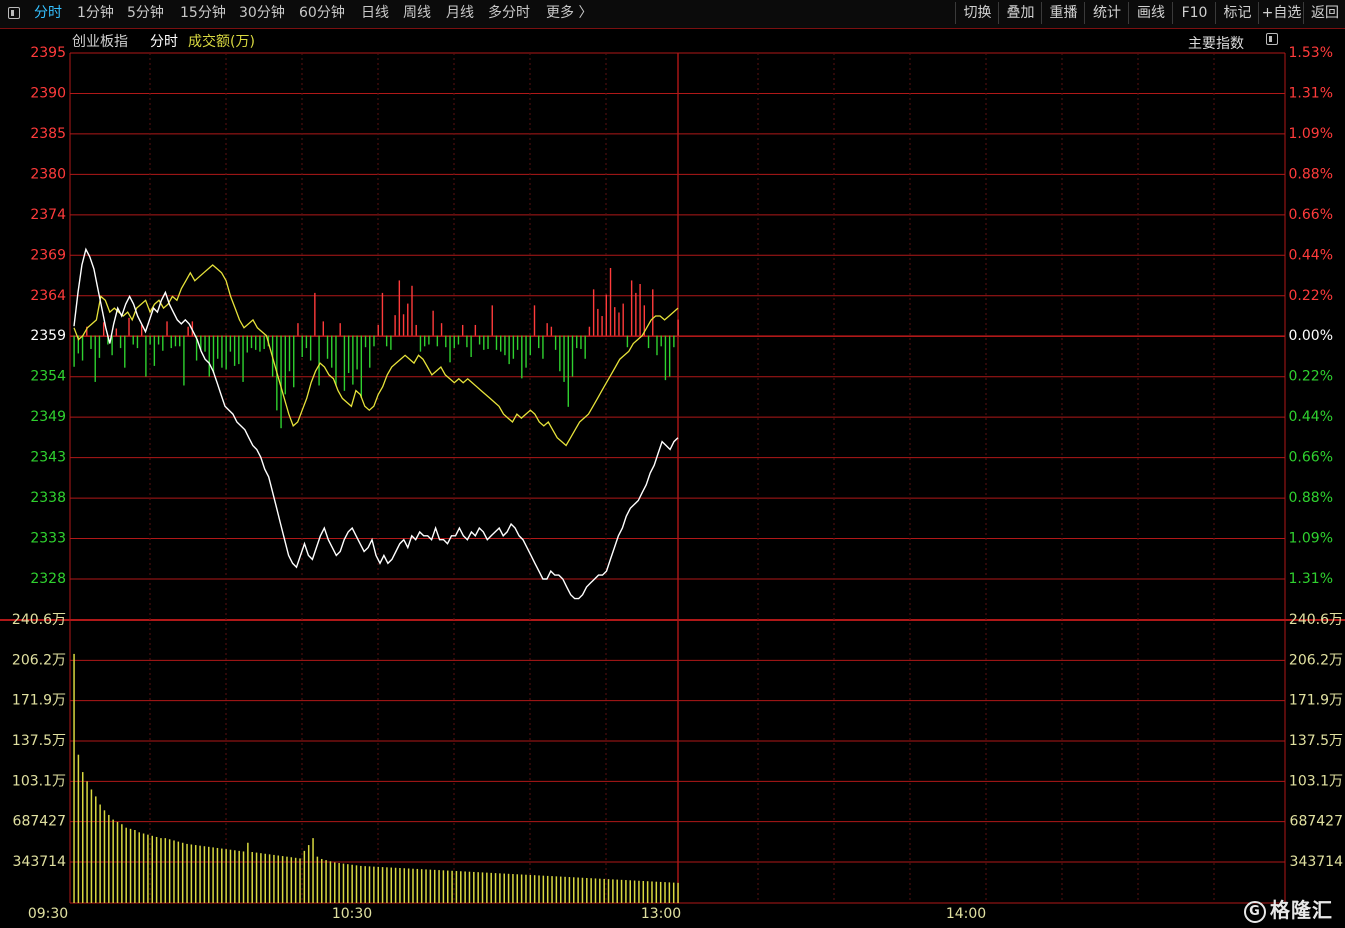 The height and width of the screenshot is (928, 1345). I want to click on toolbar-action-button: +自选, so click(1281, 13).